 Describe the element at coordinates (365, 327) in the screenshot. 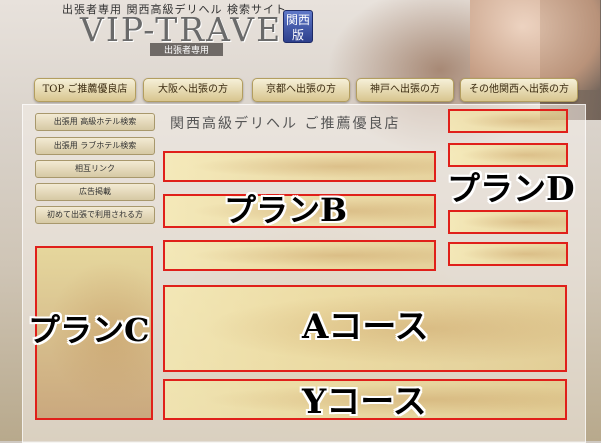

I see `a-course-label: Aコース` at that location.